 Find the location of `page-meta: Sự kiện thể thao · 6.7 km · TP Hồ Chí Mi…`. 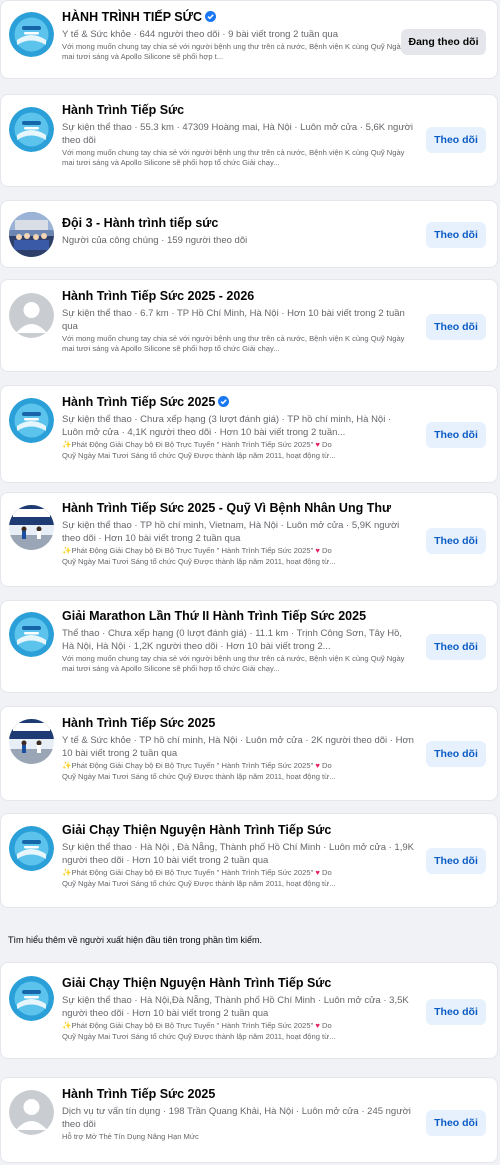

page-meta: Sự kiện thể thao · 6.7 km · TP Hồ Chí Mi… is located at coordinates (233, 320).